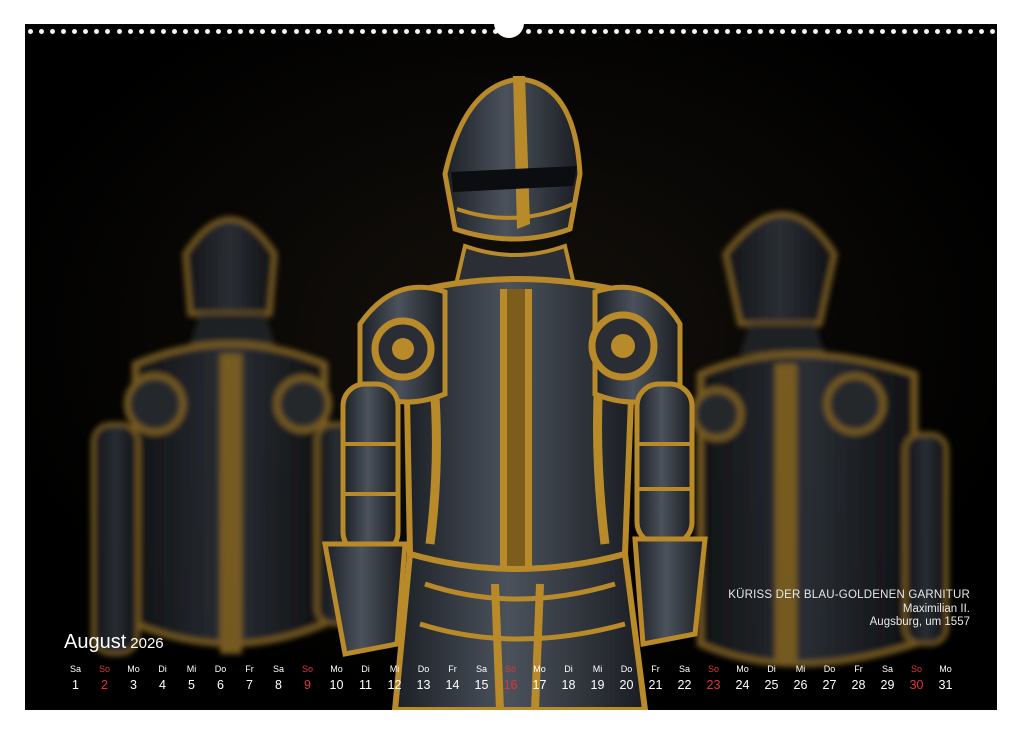  What do you see at coordinates (452, 685) in the screenshot?
I see `day-number: 14` at bounding box center [452, 685].